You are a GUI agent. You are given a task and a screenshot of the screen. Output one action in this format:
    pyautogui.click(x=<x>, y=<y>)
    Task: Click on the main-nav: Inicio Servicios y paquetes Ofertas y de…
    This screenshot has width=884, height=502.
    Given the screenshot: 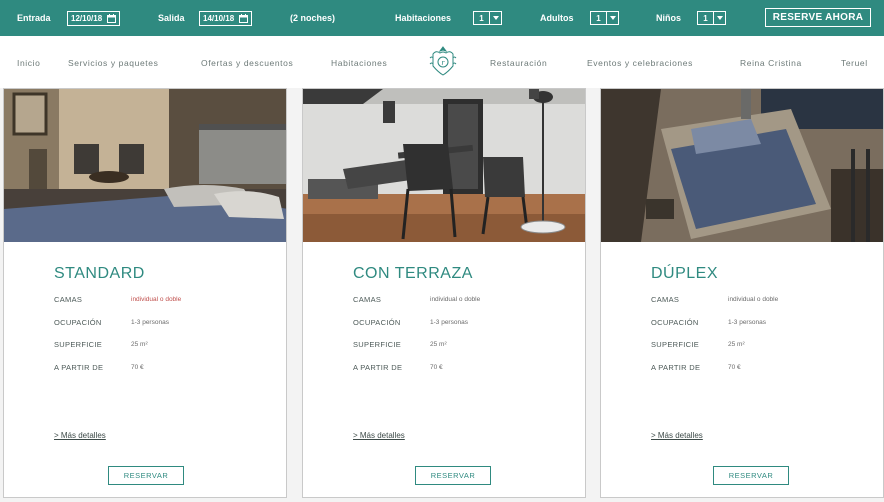 What is the action you would take?
    pyautogui.click(x=442, y=62)
    